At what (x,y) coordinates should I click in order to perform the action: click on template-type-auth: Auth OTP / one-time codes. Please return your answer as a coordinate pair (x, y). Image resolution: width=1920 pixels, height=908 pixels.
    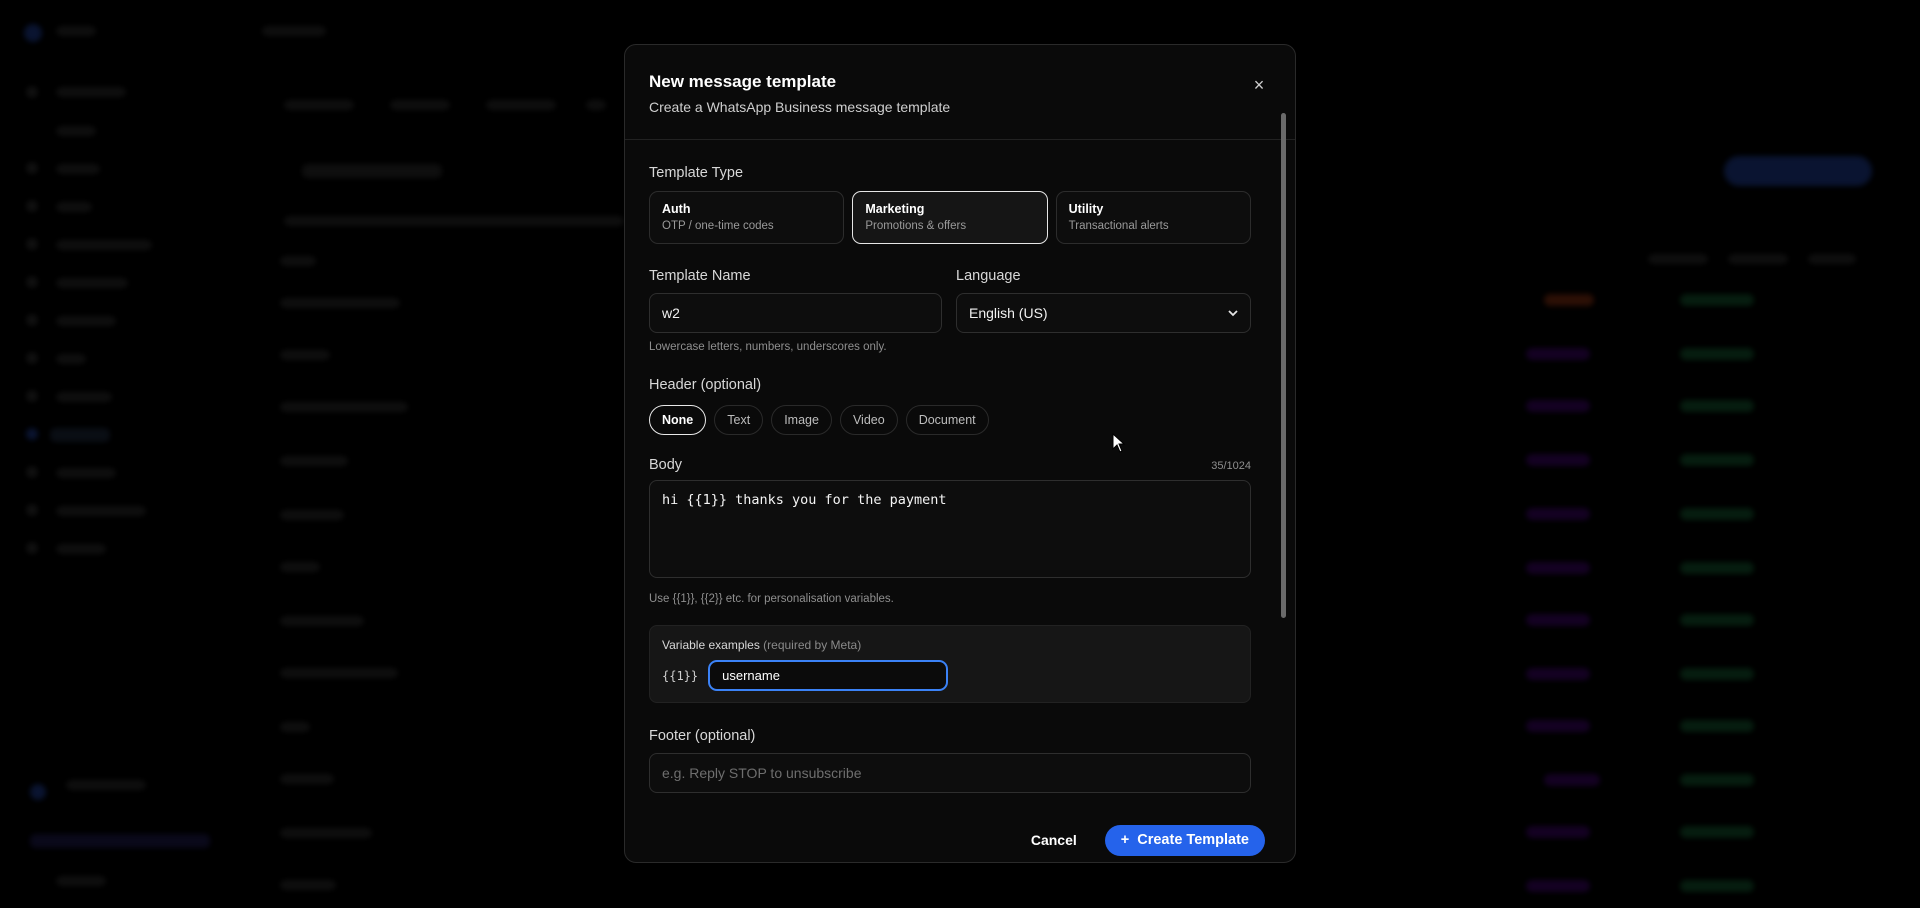
    Looking at the image, I should click on (747, 217).